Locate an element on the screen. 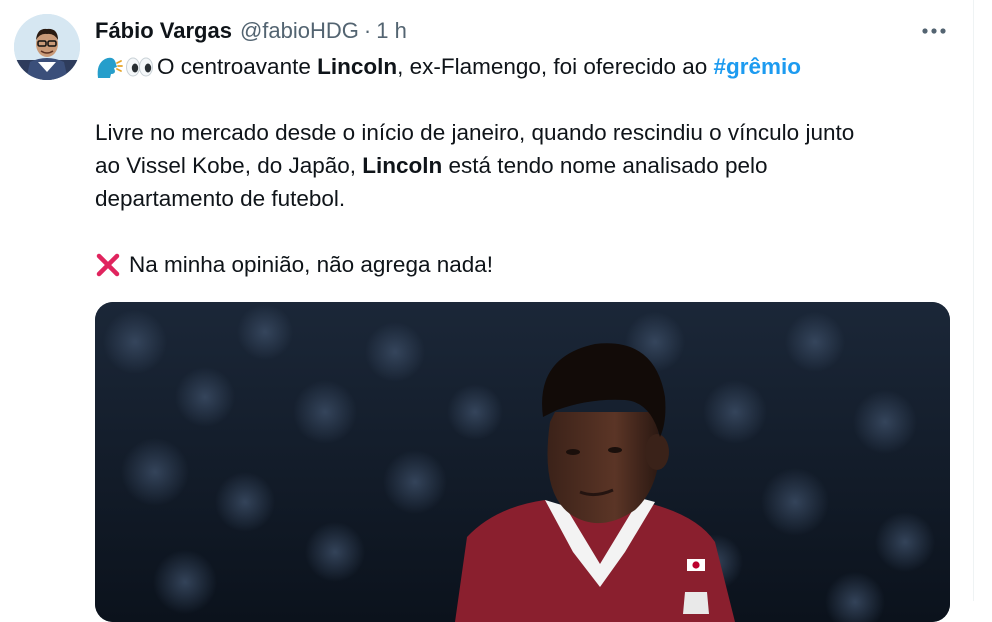 Image resolution: width=992 pixels, height=622 pixels. eyes-emoji is located at coordinates (140, 67).